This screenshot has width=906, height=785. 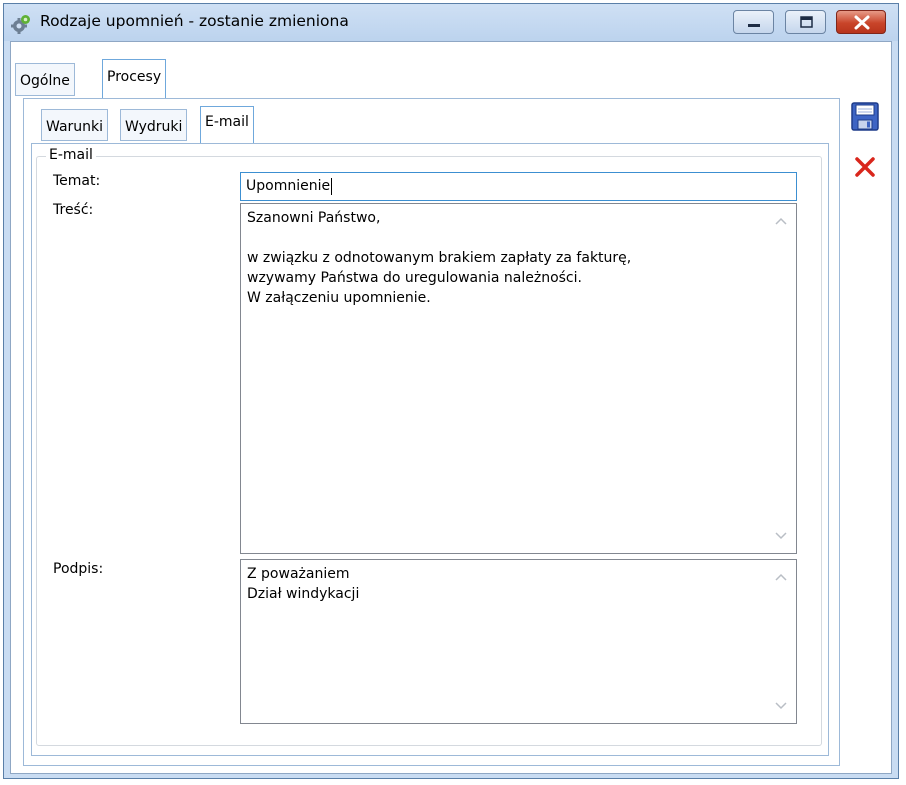 What do you see at coordinates (21, 24) in the screenshot?
I see `gear-icon` at bounding box center [21, 24].